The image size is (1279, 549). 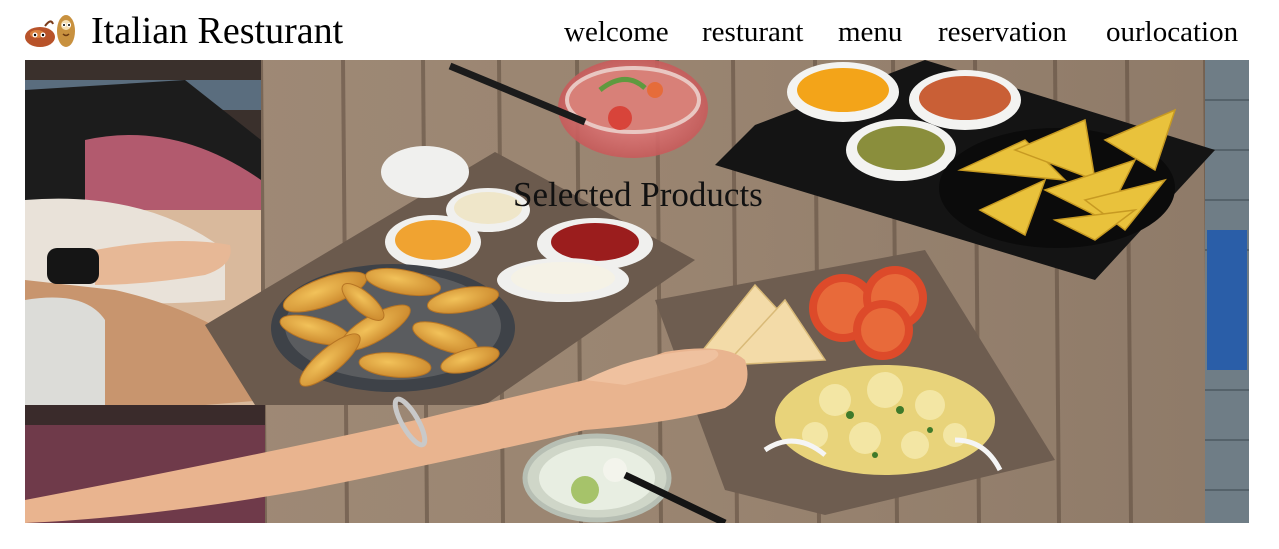 I want to click on potato-mascot-icon, so click(x=51, y=31).